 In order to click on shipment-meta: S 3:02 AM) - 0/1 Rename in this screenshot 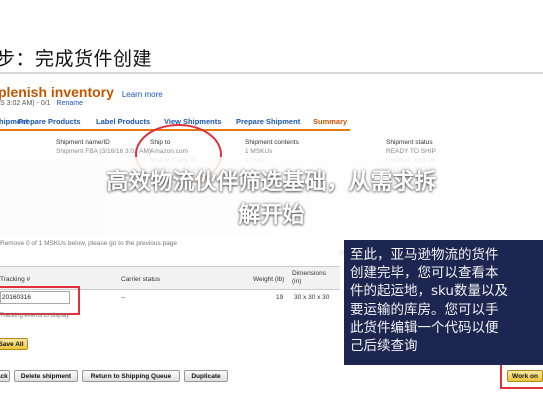, I will do `click(41, 103)`.